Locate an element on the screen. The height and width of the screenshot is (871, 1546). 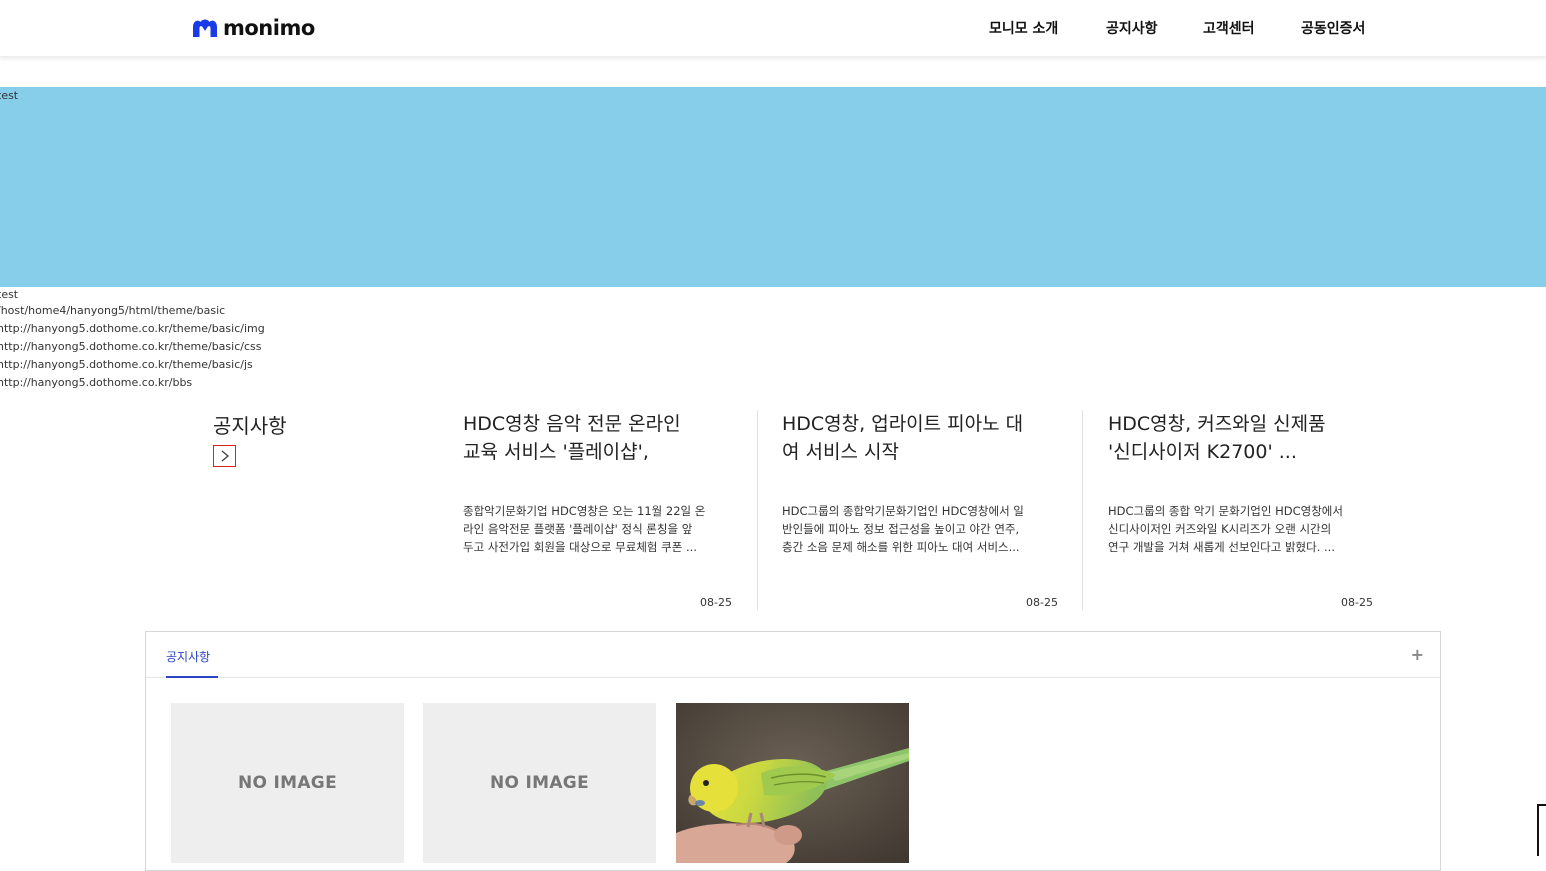
plus-icon: + is located at coordinates (1417, 654).